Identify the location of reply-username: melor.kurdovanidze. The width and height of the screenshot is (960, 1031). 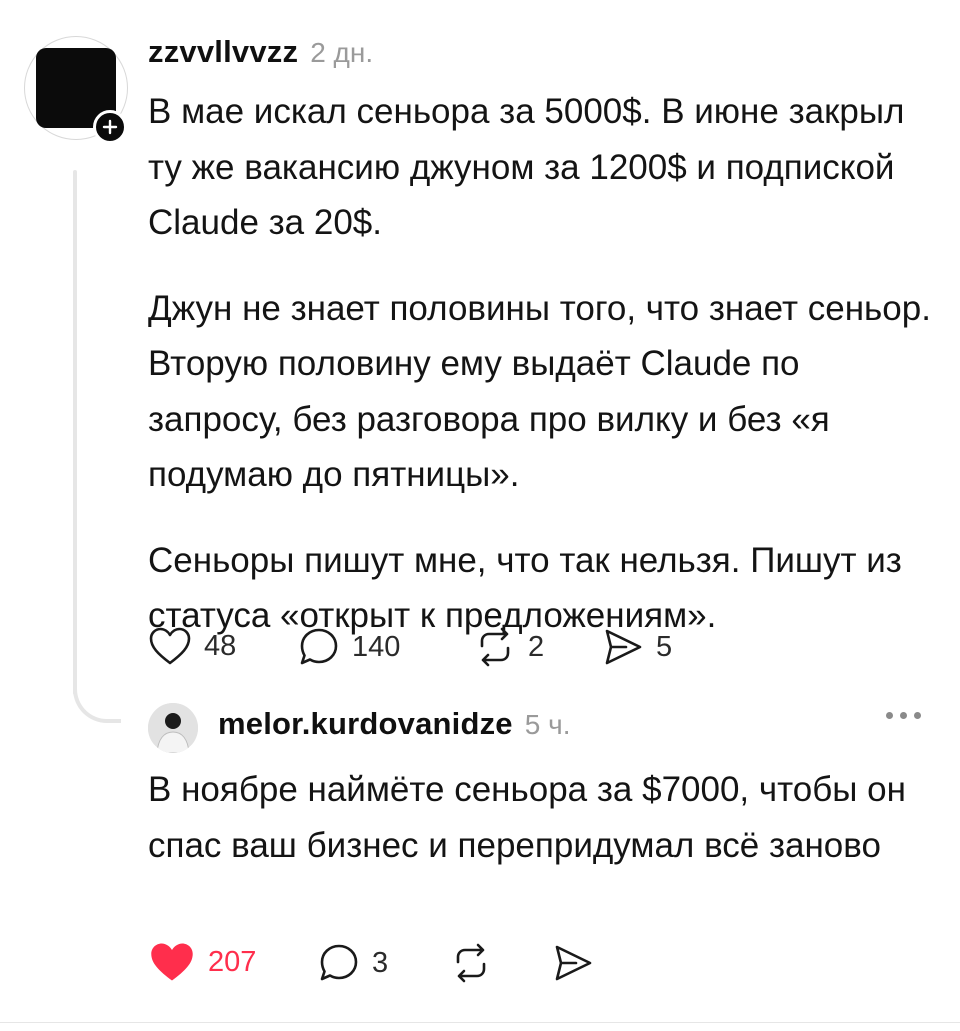
(365, 724).